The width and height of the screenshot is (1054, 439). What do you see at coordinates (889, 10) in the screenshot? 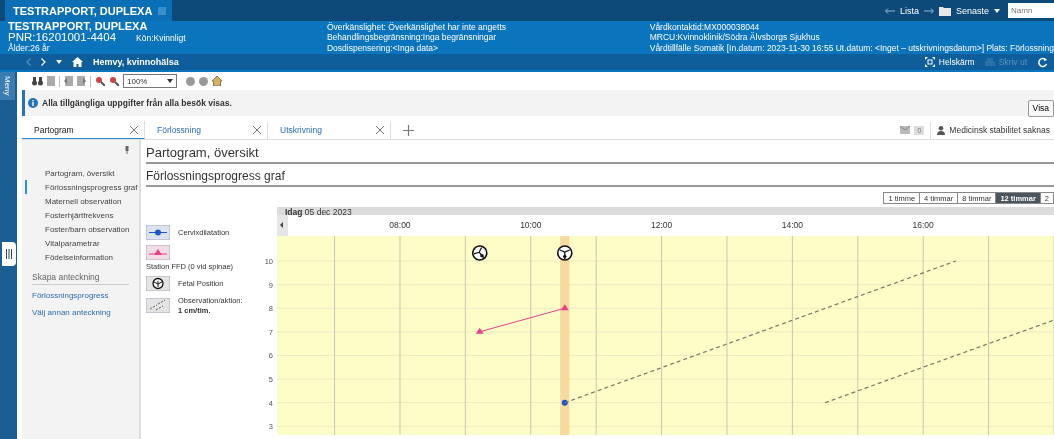
I see `back-arrow-icon` at bounding box center [889, 10].